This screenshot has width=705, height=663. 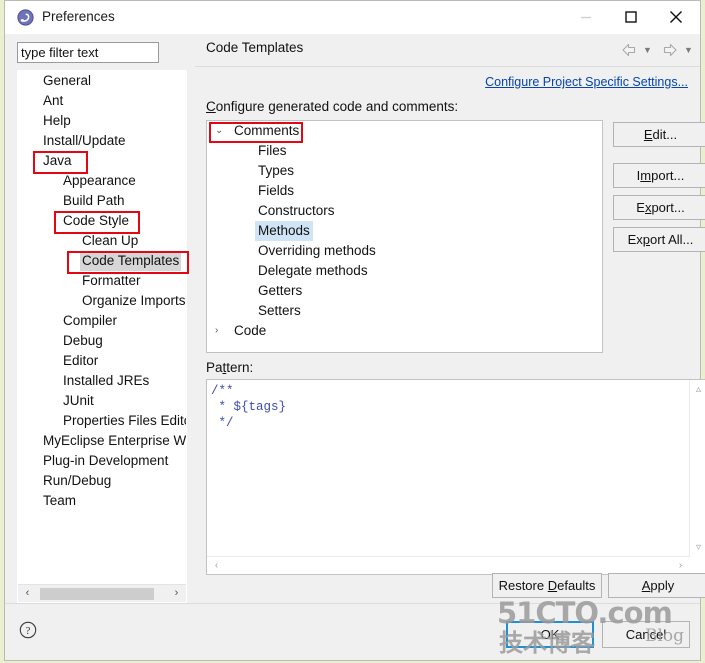 I want to click on filter-input, so click(x=88, y=52).